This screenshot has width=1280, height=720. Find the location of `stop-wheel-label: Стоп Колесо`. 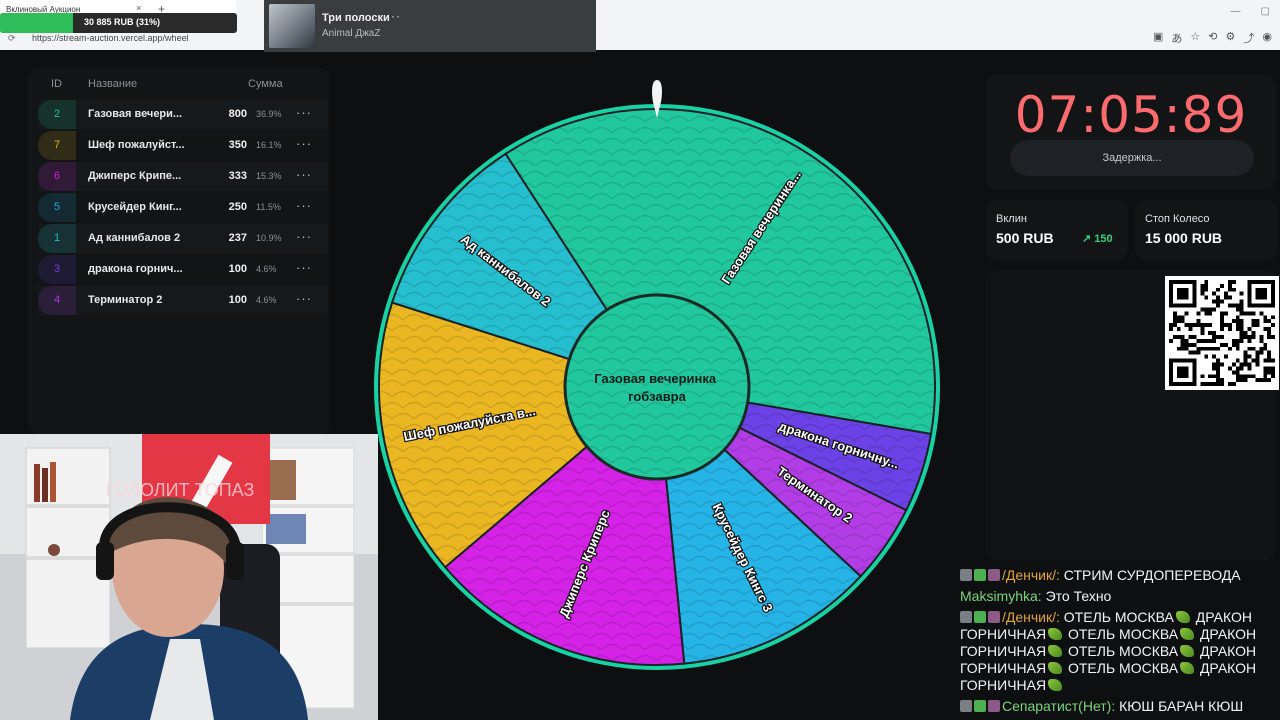

stop-wheel-label: Стоп Колесо is located at coordinates (1177, 219).